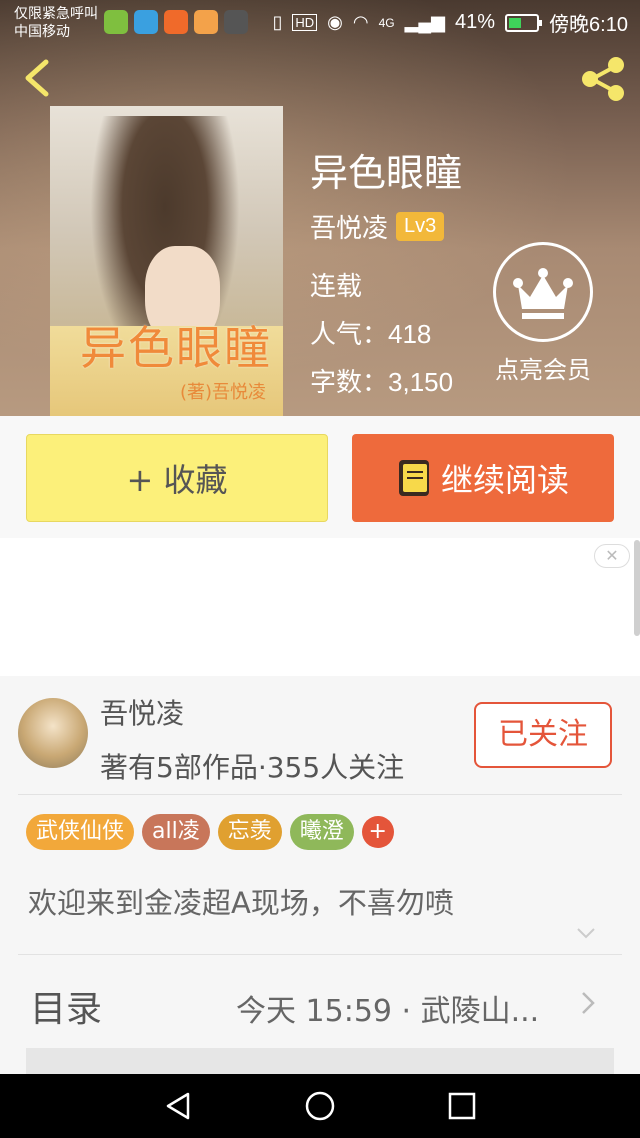 The height and width of the screenshot is (1138, 640). Describe the element at coordinates (42, 31) in the screenshot. I see `carrier-name: 中国移动` at that location.